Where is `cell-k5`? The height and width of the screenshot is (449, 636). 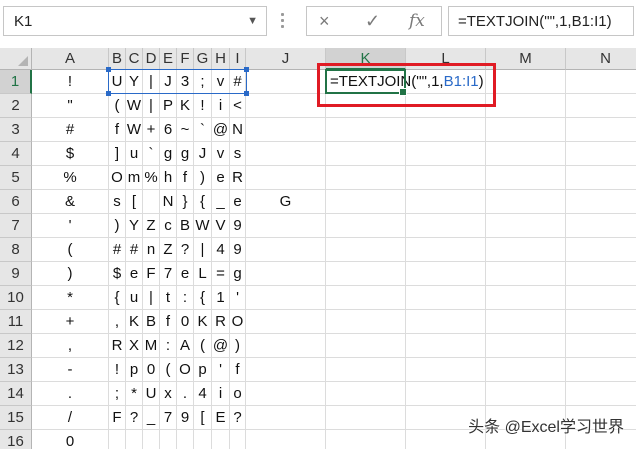
cell-k5 is located at coordinates (366, 178).